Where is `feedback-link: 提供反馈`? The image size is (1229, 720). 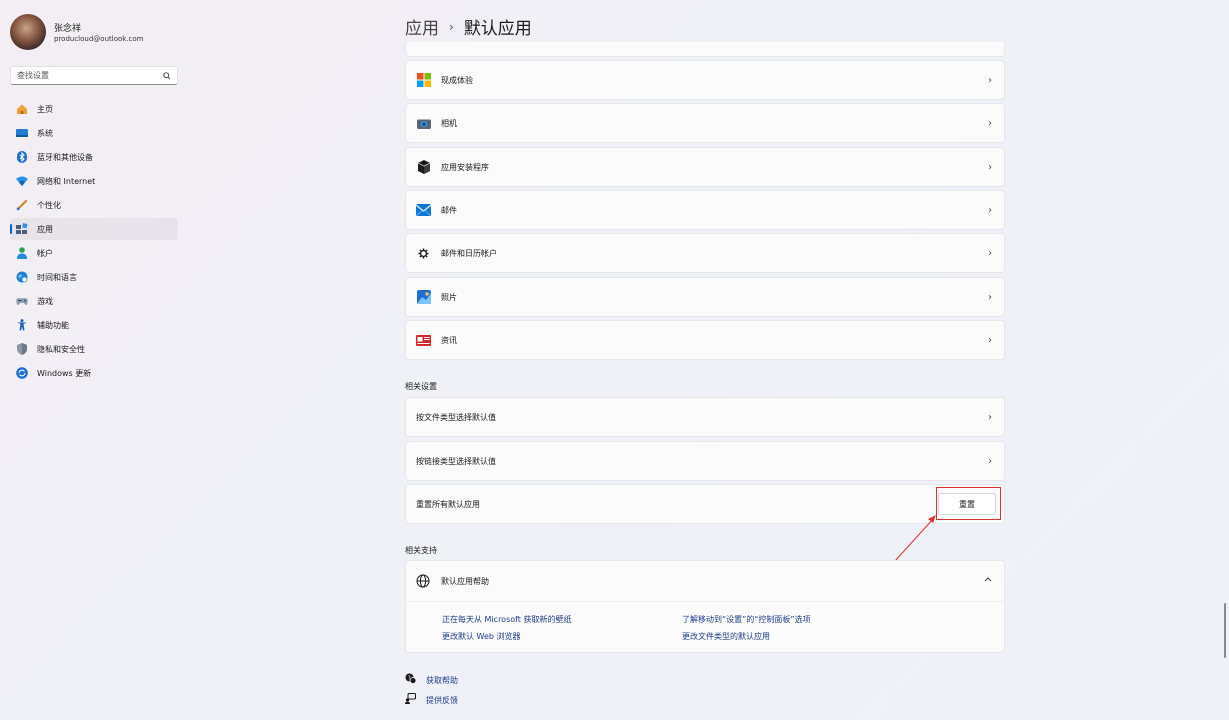 feedback-link: 提供反馈 is located at coordinates (431, 700).